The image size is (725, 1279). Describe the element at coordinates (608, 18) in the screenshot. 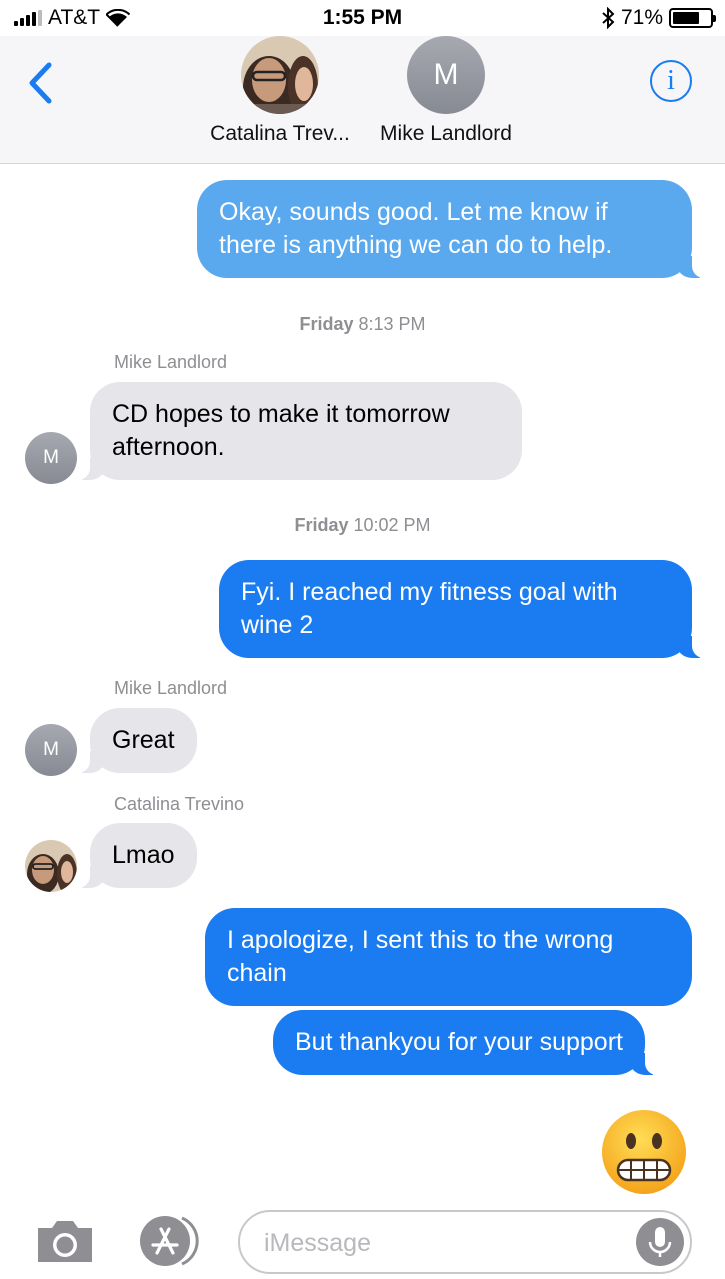

I see `bluetooth-icon` at that location.